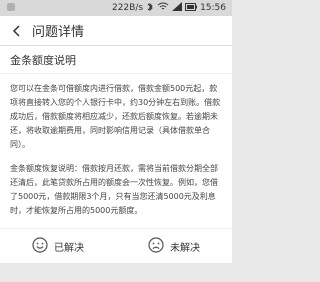  What do you see at coordinates (156, 246) in the screenshot?
I see `sad-icon` at bounding box center [156, 246].